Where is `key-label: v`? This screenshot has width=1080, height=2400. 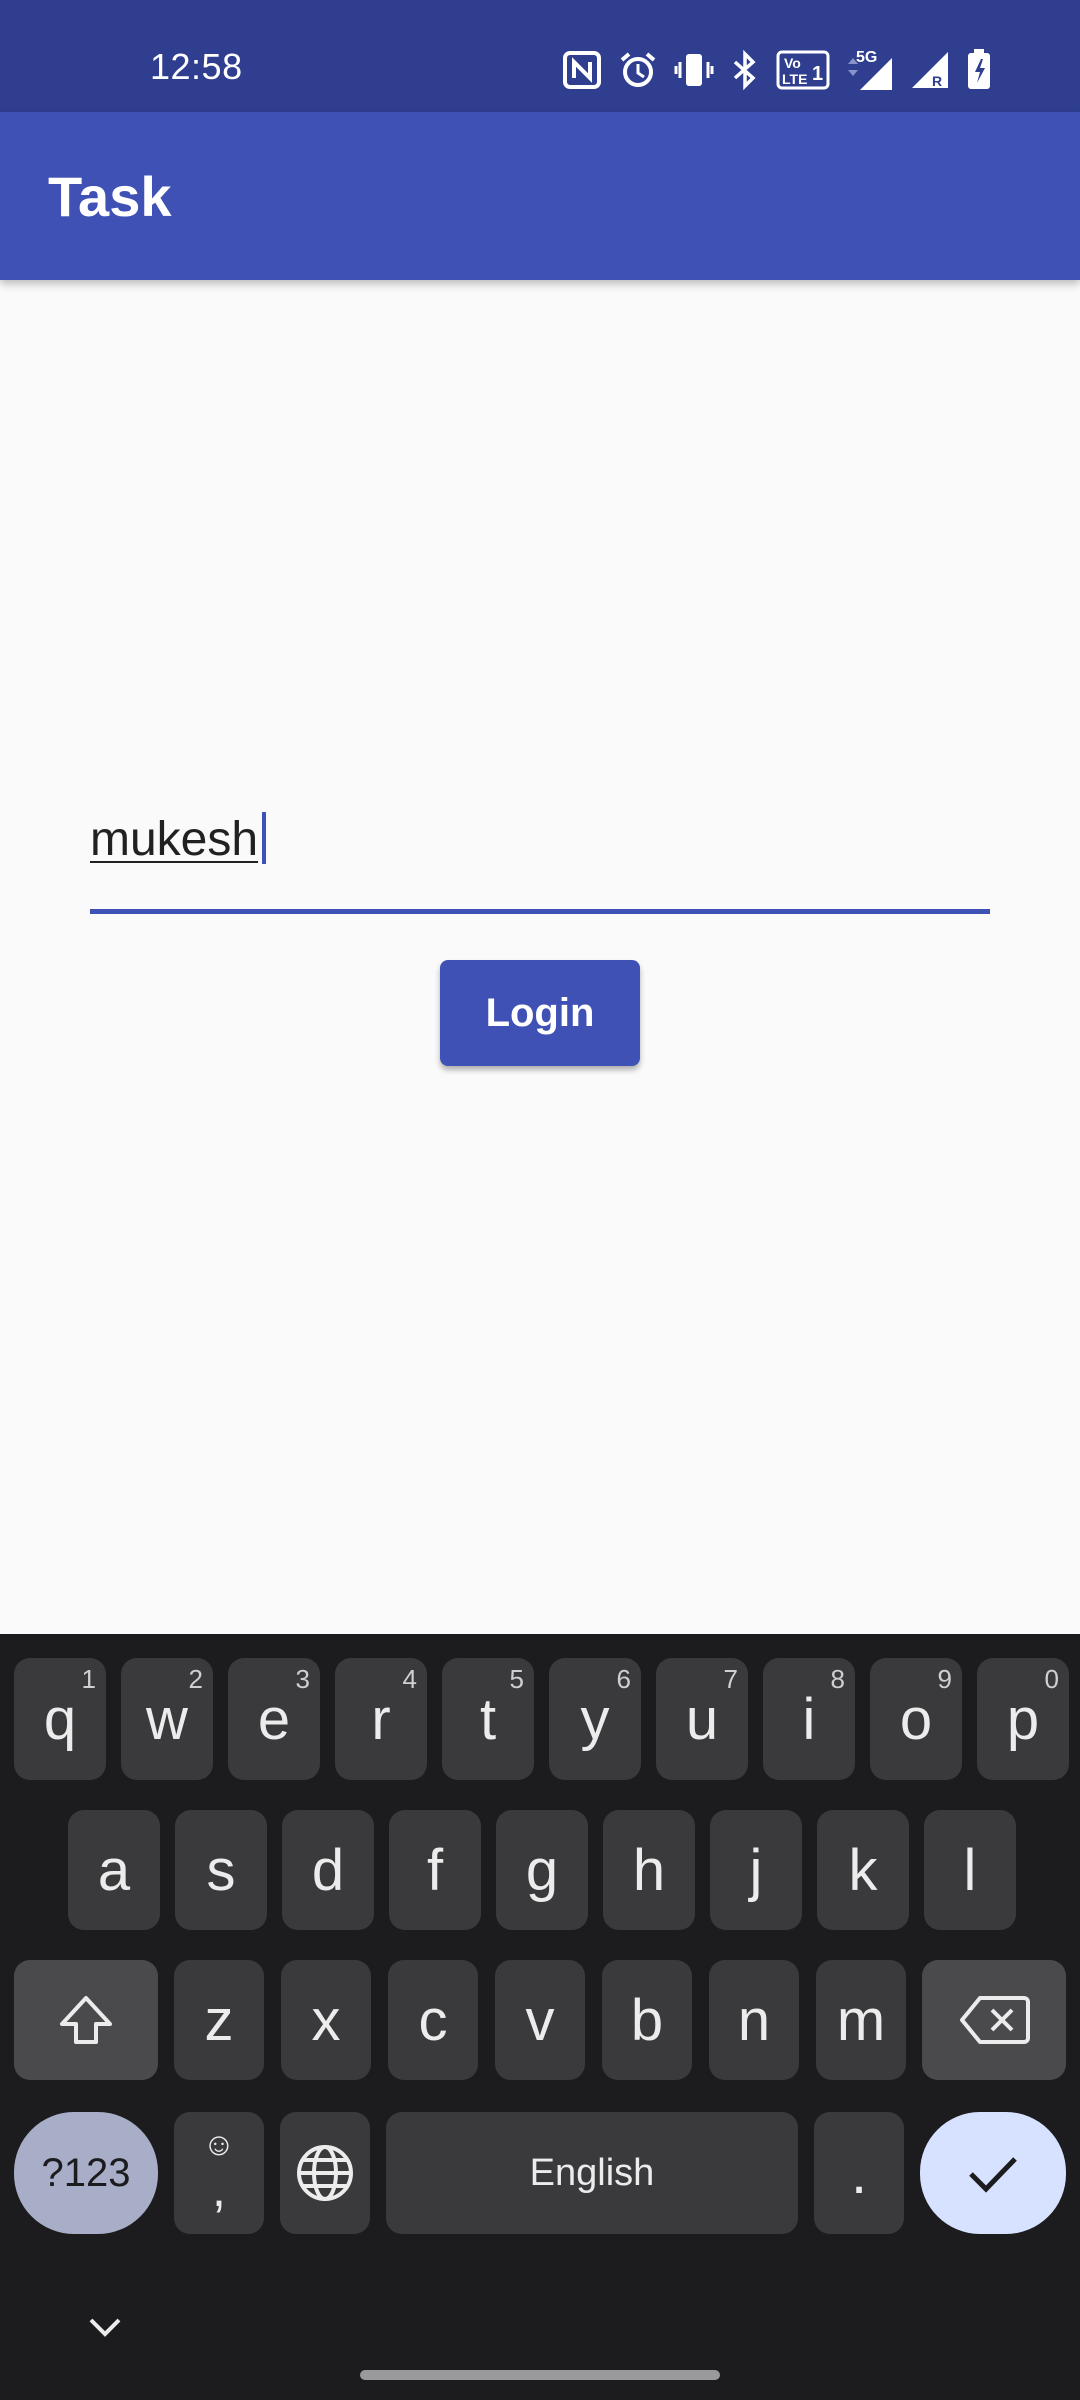 key-label: v is located at coordinates (540, 2020).